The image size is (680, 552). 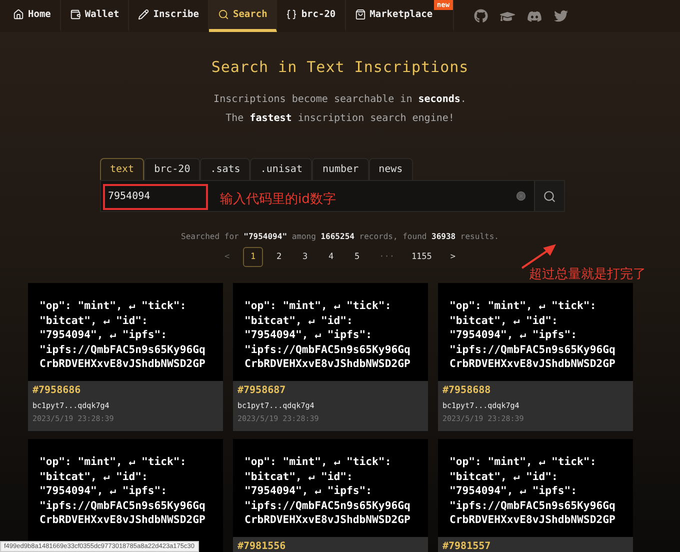 I want to click on ellipsis: ···, so click(x=387, y=257).